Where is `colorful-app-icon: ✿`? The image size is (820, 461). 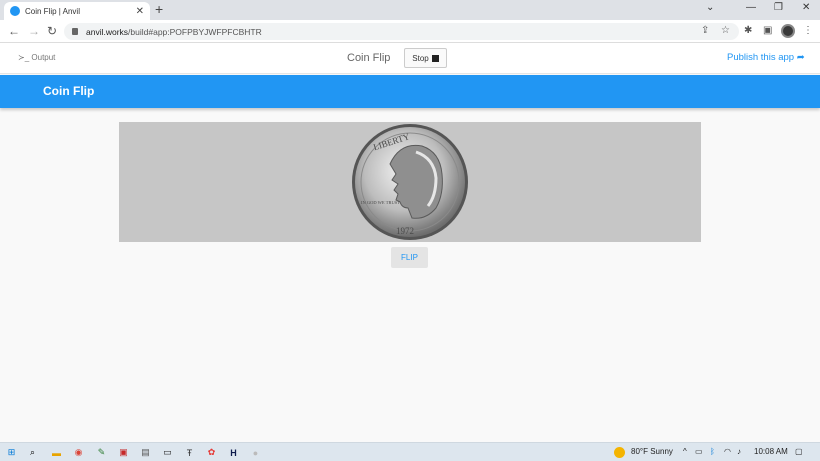 colorful-app-icon: ✿ is located at coordinates (211, 452).